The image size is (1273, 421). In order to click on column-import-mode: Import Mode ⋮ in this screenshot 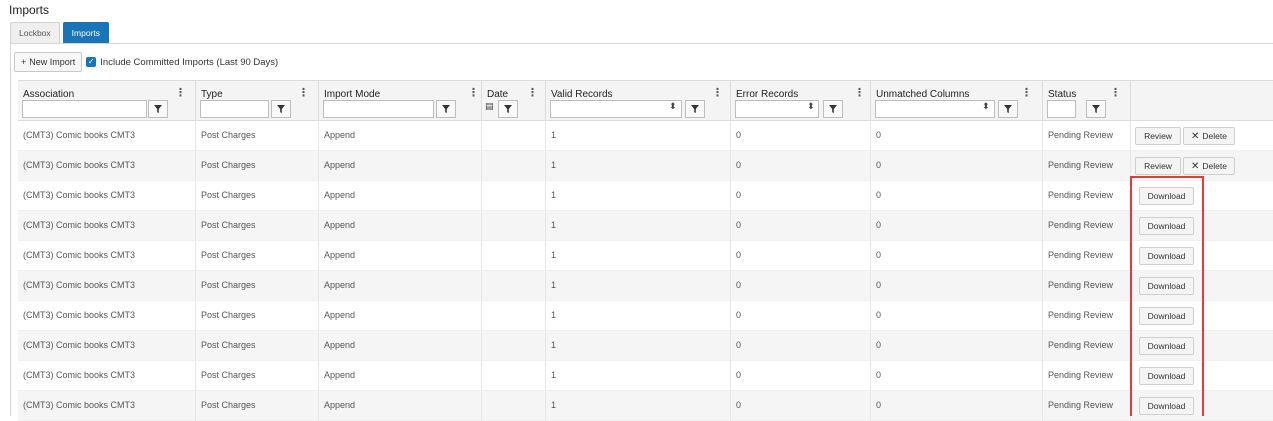, I will do `click(400, 101)`.